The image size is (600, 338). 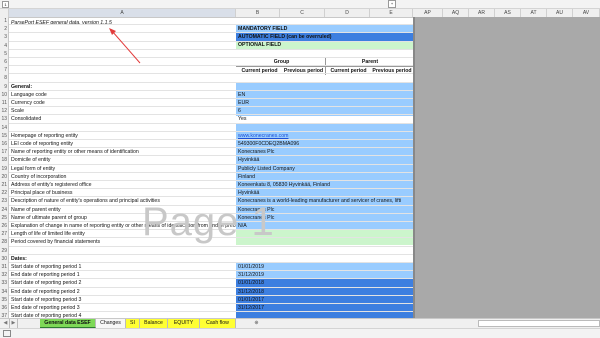 I want to click on row-number: 32, so click(x=4, y=275).